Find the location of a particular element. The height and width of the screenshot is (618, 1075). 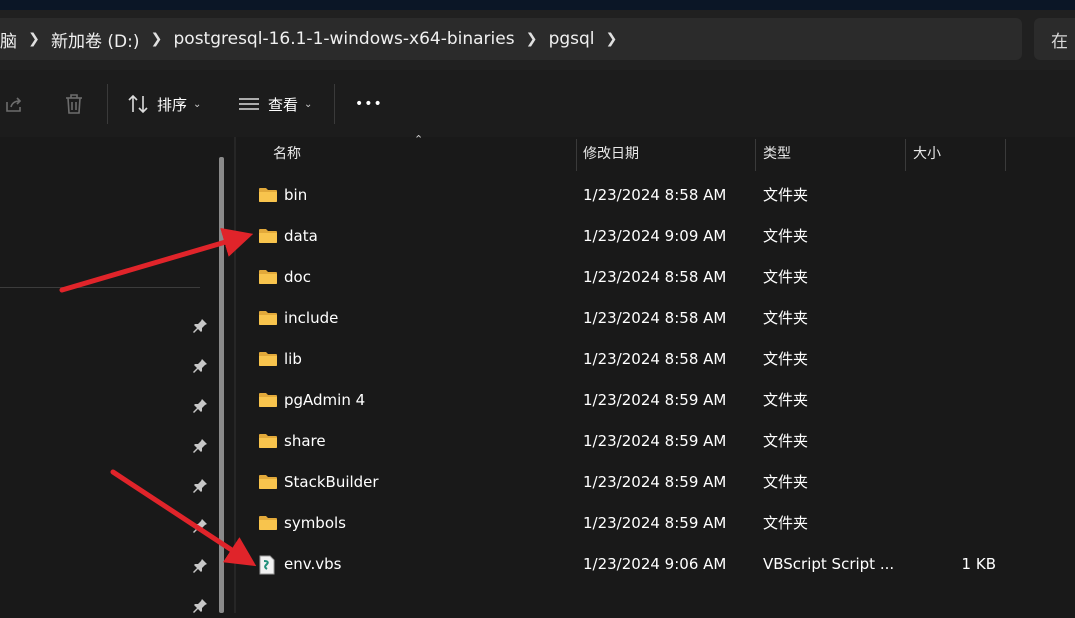

file-row: lib 1/23/2024 8:58 AM 文件夹 is located at coordinates (655, 359).